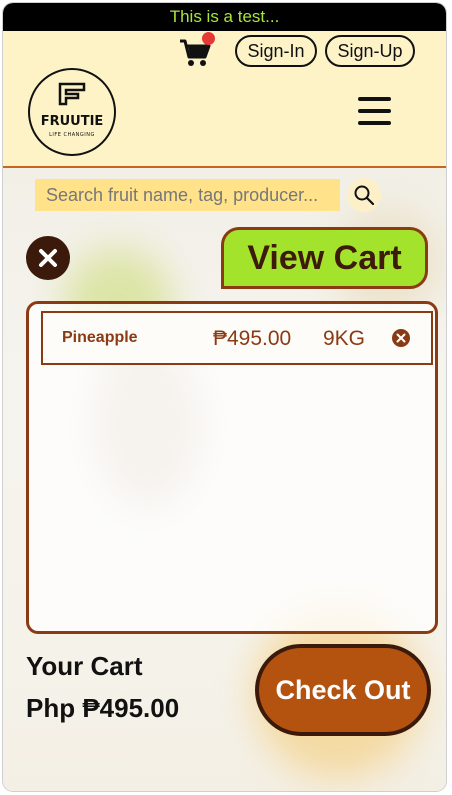 The height and width of the screenshot is (795, 452). What do you see at coordinates (401, 338) in the screenshot?
I see `remove-item-icon` at bounding box center [401, 338].